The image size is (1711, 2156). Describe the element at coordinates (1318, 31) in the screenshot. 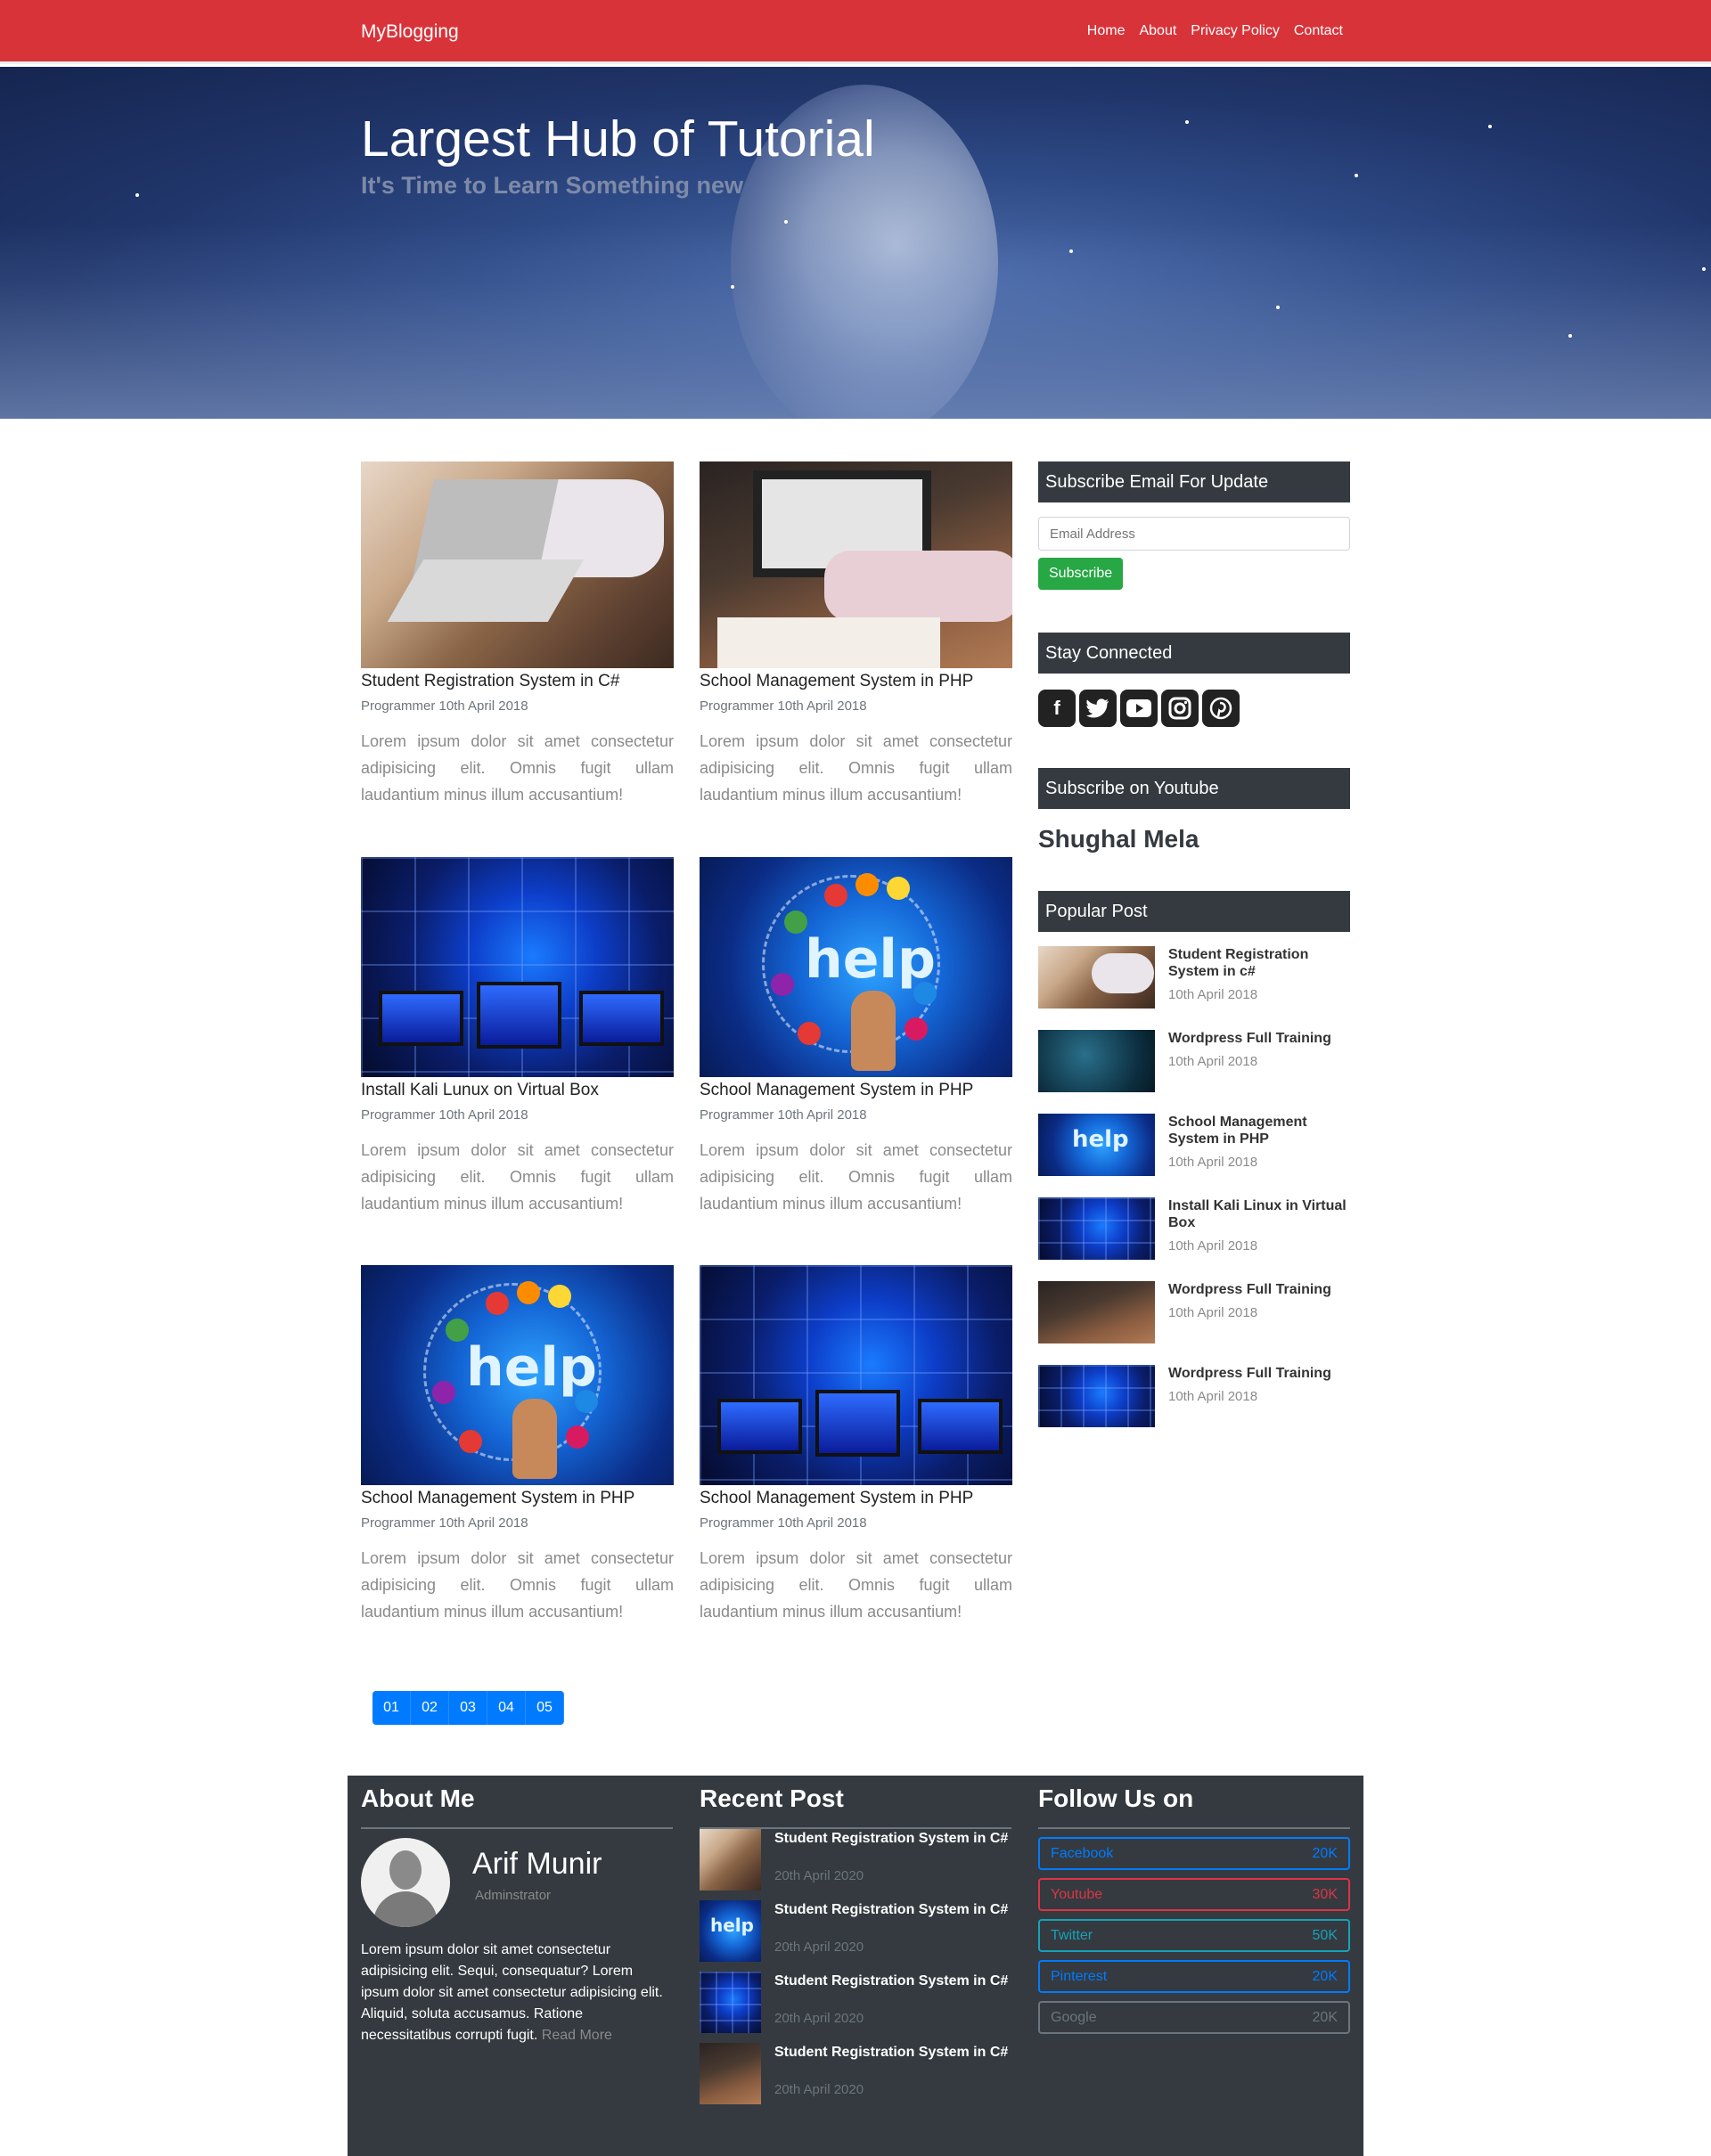

I see `nav-contact-link: Contact` at that location.